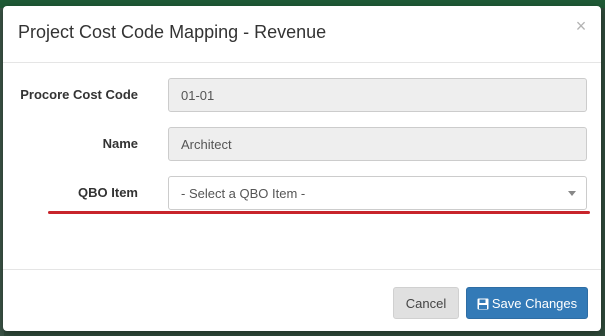  I want to click on floppy-disk-icon, so click(483, 306).